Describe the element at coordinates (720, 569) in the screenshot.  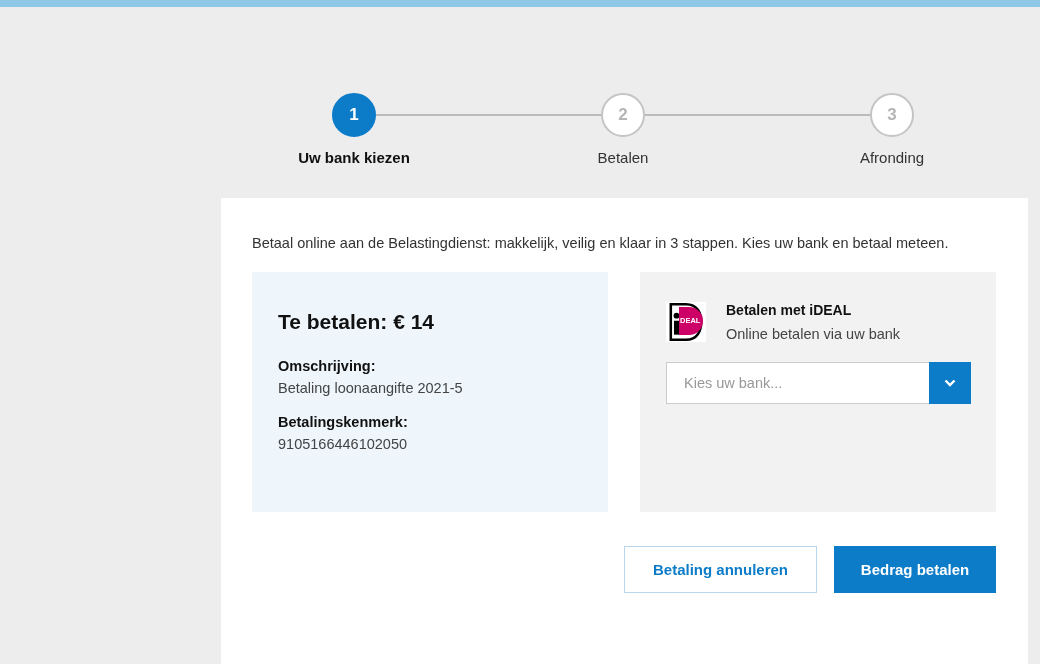
I see `cancel-button: Betaling annuleren` at that location.